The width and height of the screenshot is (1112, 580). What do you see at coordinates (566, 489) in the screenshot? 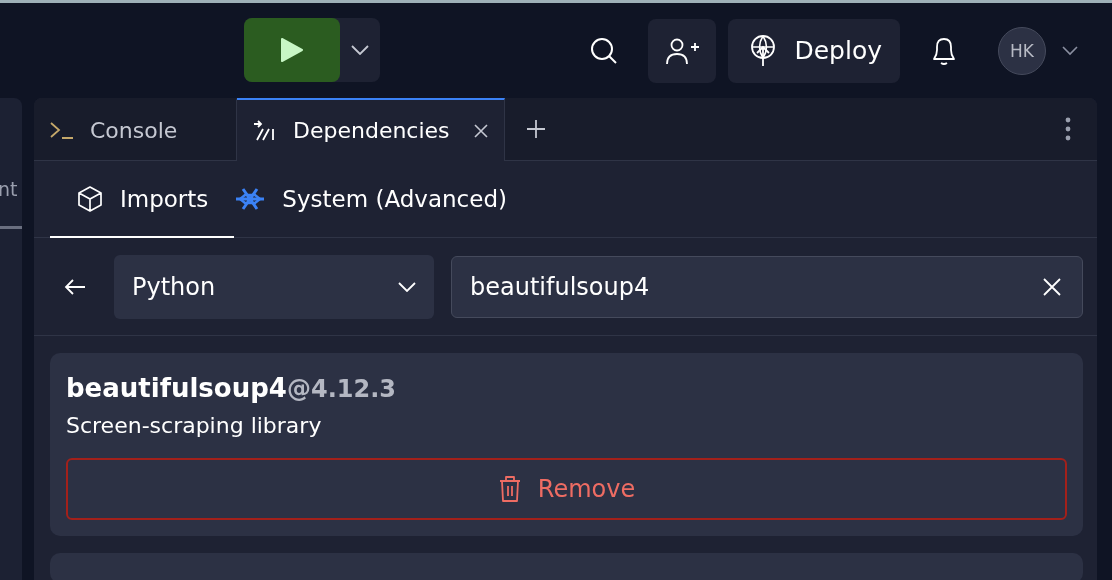
I see `remove-button: Remove` at bounding box center [566, 489].